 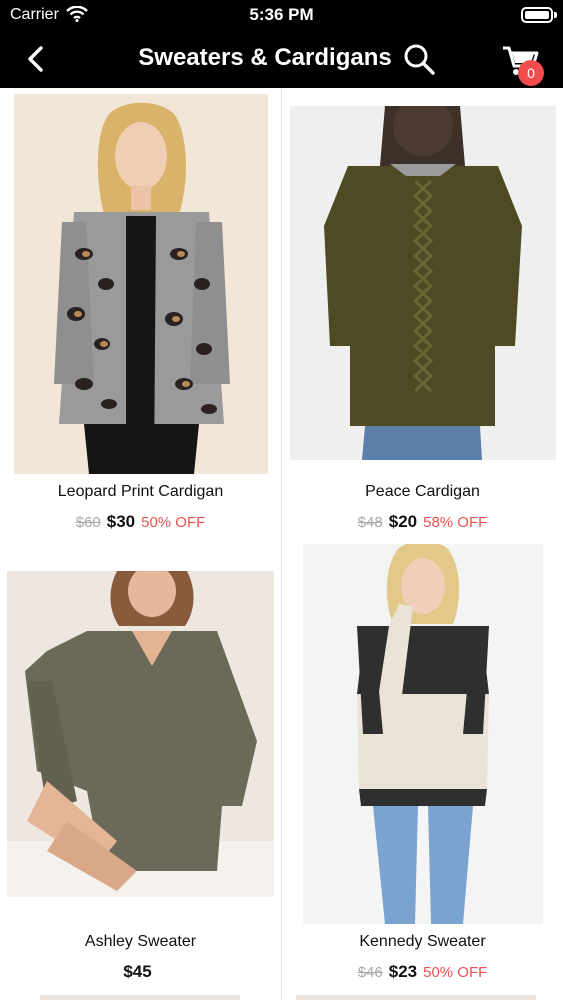 What do you see at coordinates (88, 522) in the screenshot?
I see `original-price: $60` at bounding box center [88, 522].